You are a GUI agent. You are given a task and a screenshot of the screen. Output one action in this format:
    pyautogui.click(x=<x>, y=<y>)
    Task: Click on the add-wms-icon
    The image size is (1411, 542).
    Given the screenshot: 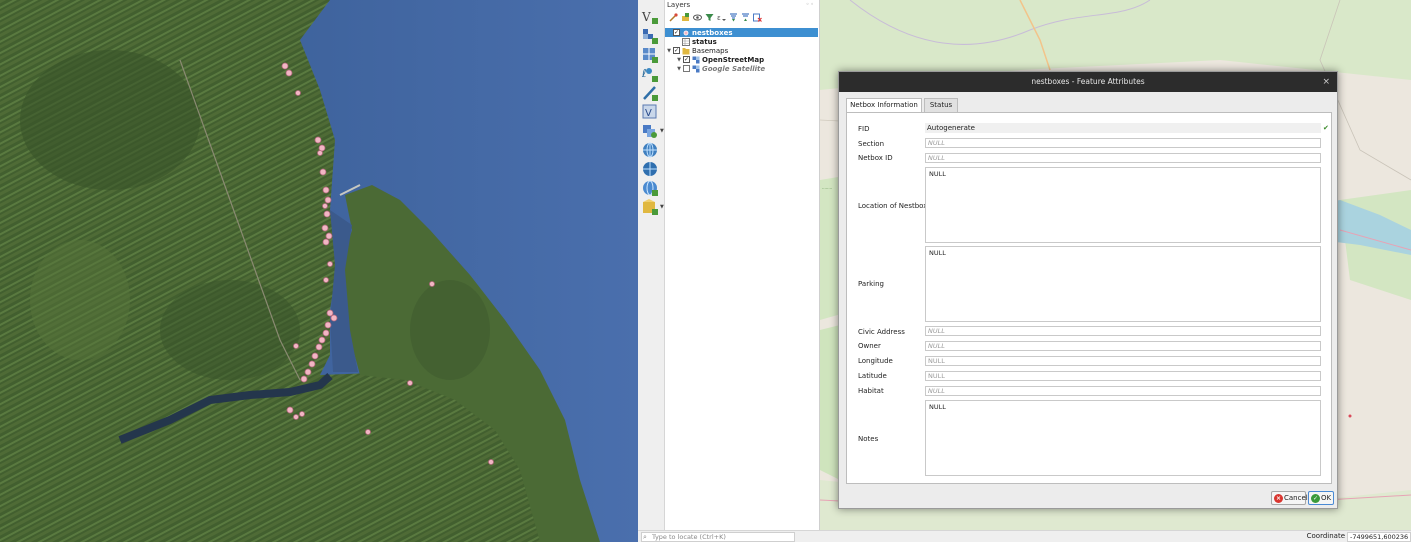 What is the action you would take?
    pyautogui.click(x=650, y=131)
    